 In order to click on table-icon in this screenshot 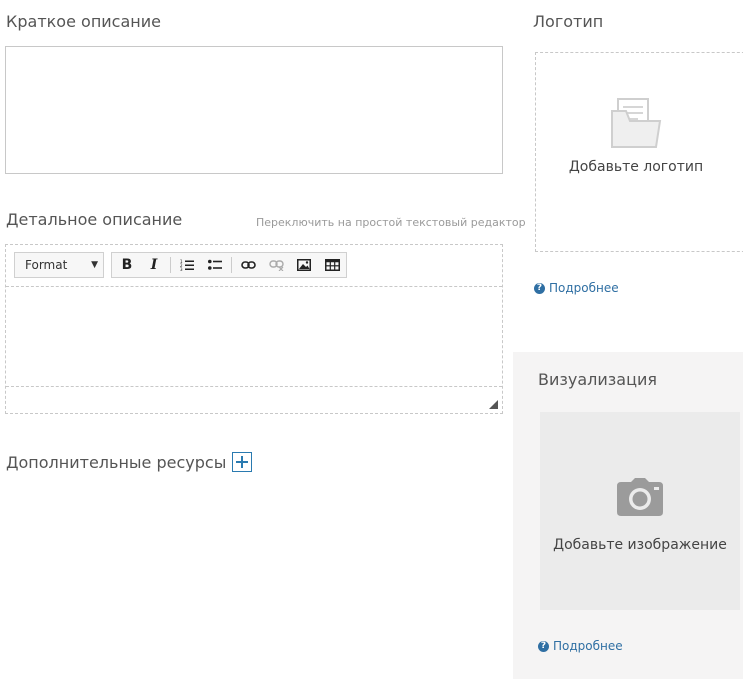, I will do `click(332, 265)`.